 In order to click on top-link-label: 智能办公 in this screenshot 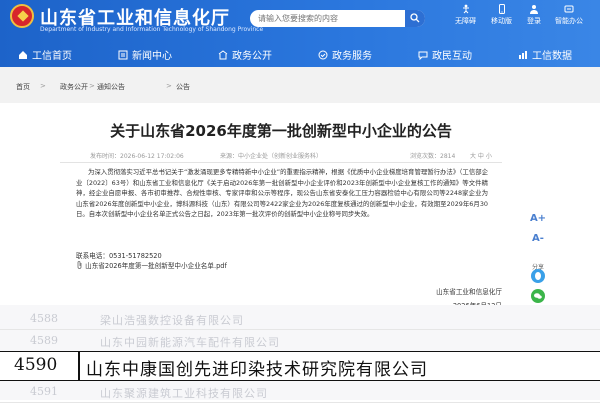, I will do `click(569, 21)`.